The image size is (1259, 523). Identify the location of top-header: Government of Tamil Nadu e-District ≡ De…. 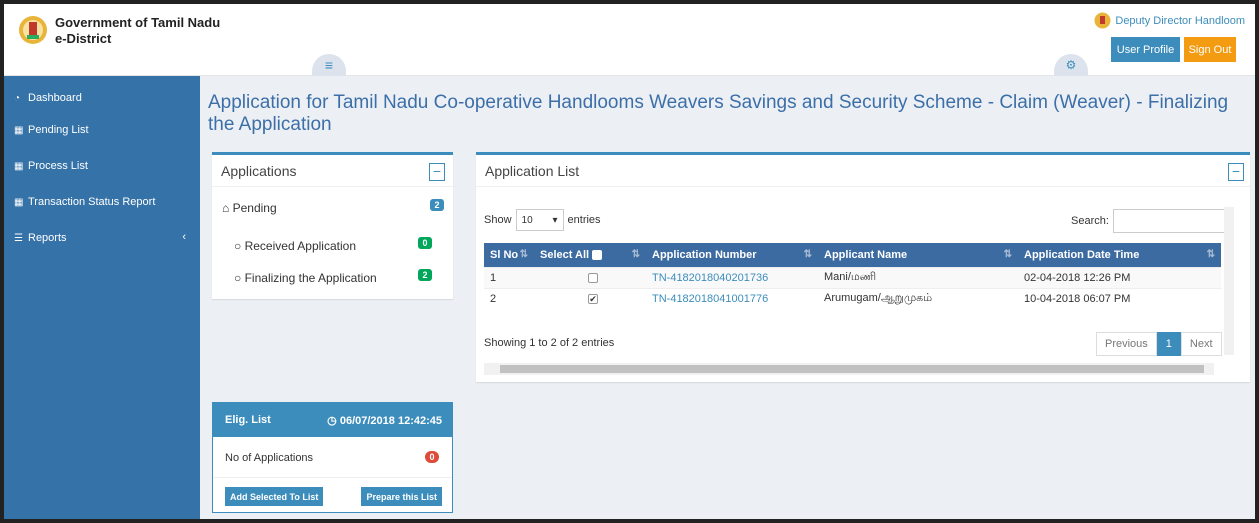
(629, 40).